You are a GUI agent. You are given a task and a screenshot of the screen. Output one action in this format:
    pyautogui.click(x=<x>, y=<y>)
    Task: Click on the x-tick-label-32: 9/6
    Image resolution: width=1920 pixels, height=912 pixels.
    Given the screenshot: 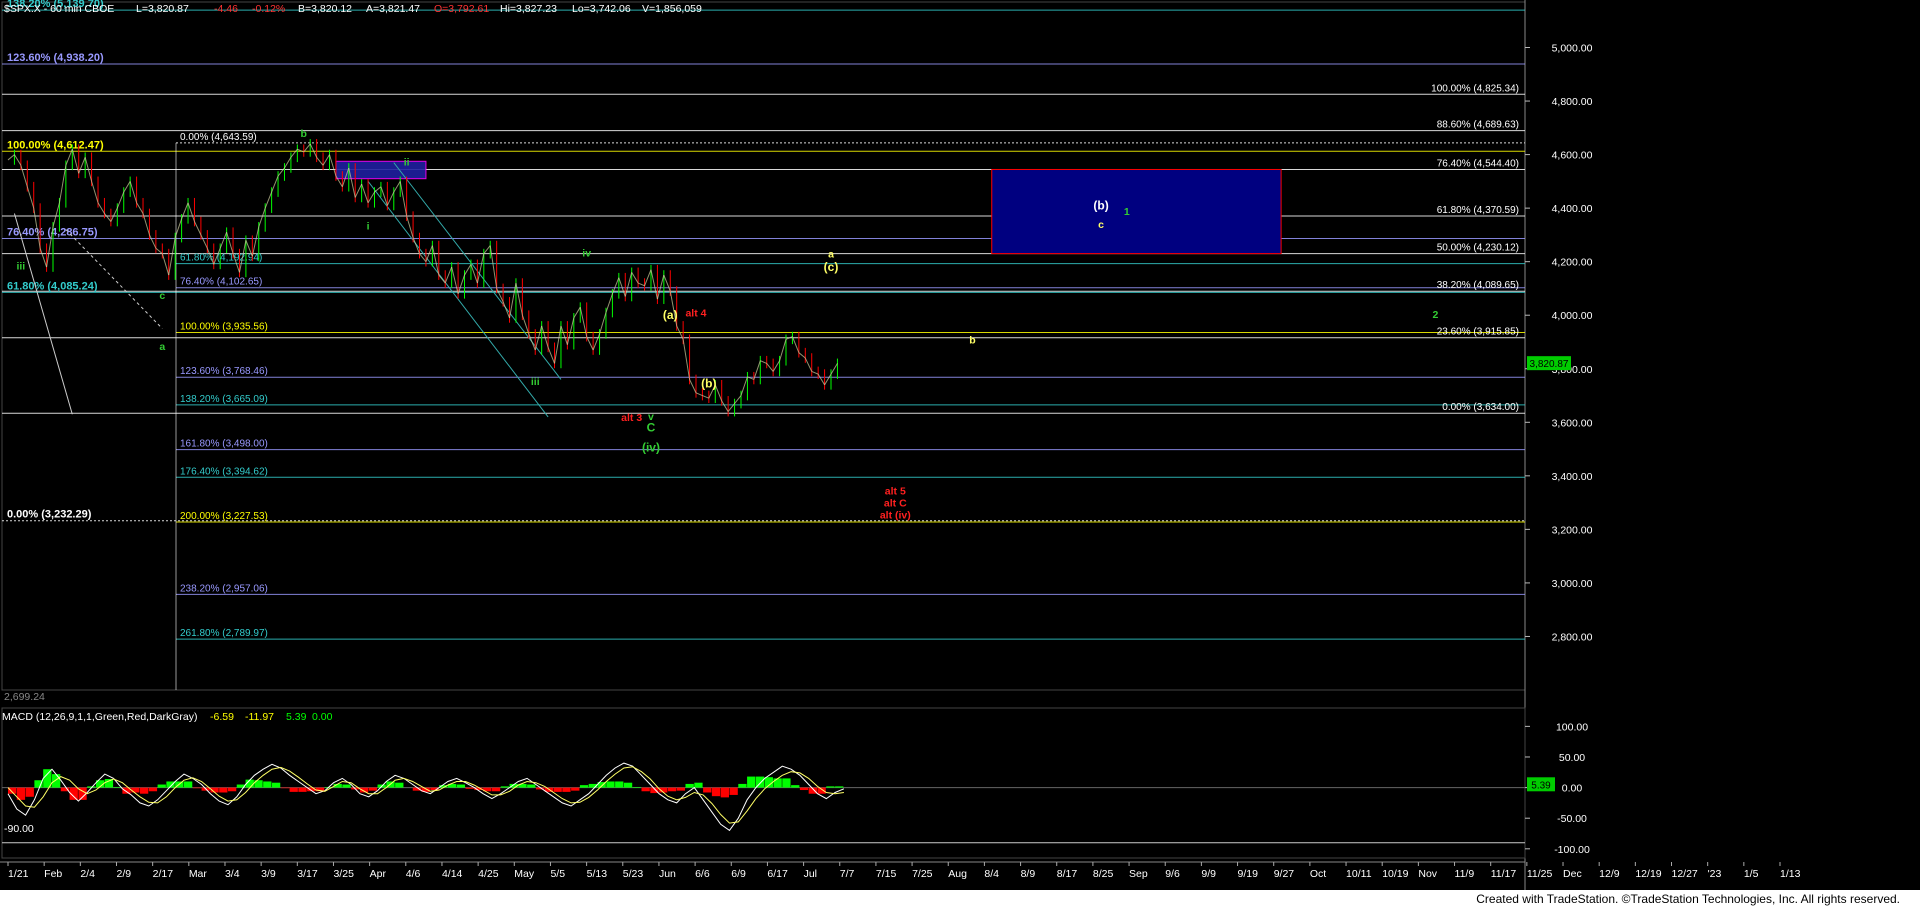 What is the action you would take?
    pyautogui.click(x=1172, y=874)
    